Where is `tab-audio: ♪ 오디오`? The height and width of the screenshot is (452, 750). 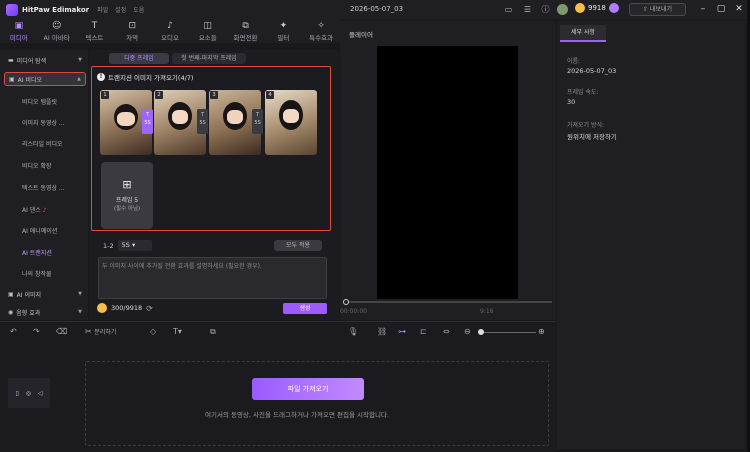 tab-audio: ♪ 오디오 is located at coordinates (170, 31).